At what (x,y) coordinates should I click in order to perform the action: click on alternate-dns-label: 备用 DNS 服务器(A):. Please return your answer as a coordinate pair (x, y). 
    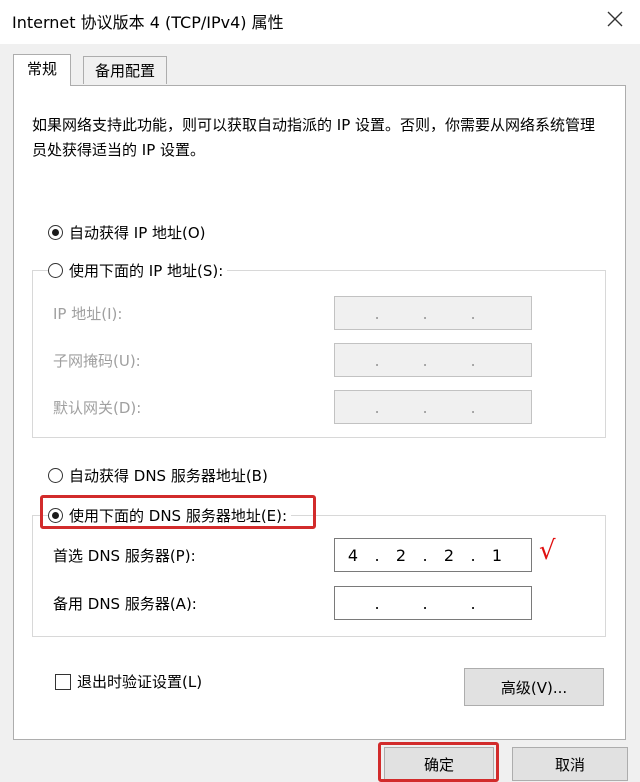
    Looking at the image, I should click on (125, 604).